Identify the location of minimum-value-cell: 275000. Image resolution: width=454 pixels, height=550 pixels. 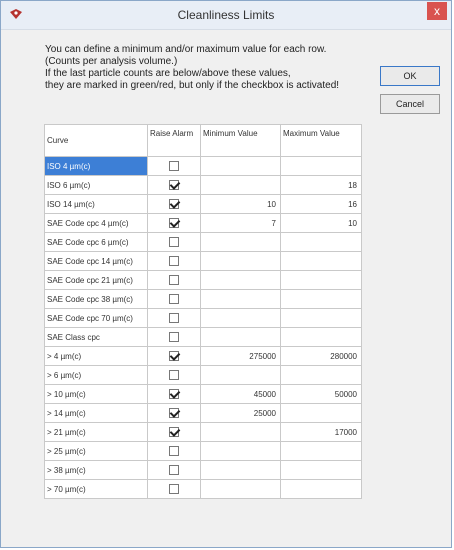
(240, 356).